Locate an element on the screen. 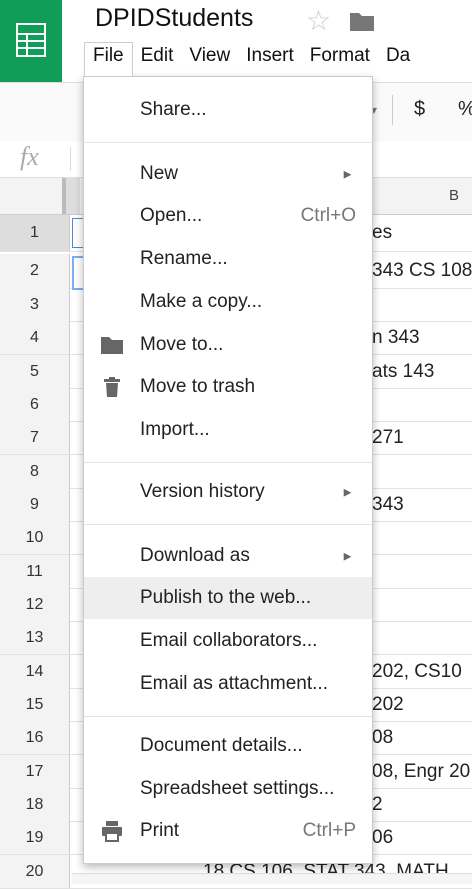  menu-edit: Edit is located at coordinates (157, 59).